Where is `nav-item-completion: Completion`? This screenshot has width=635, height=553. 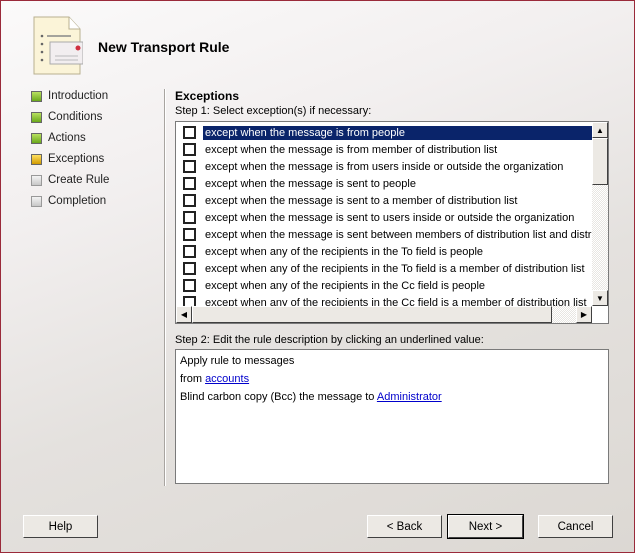
nav-item-completion: Completion is located at coordinates (68, 201).